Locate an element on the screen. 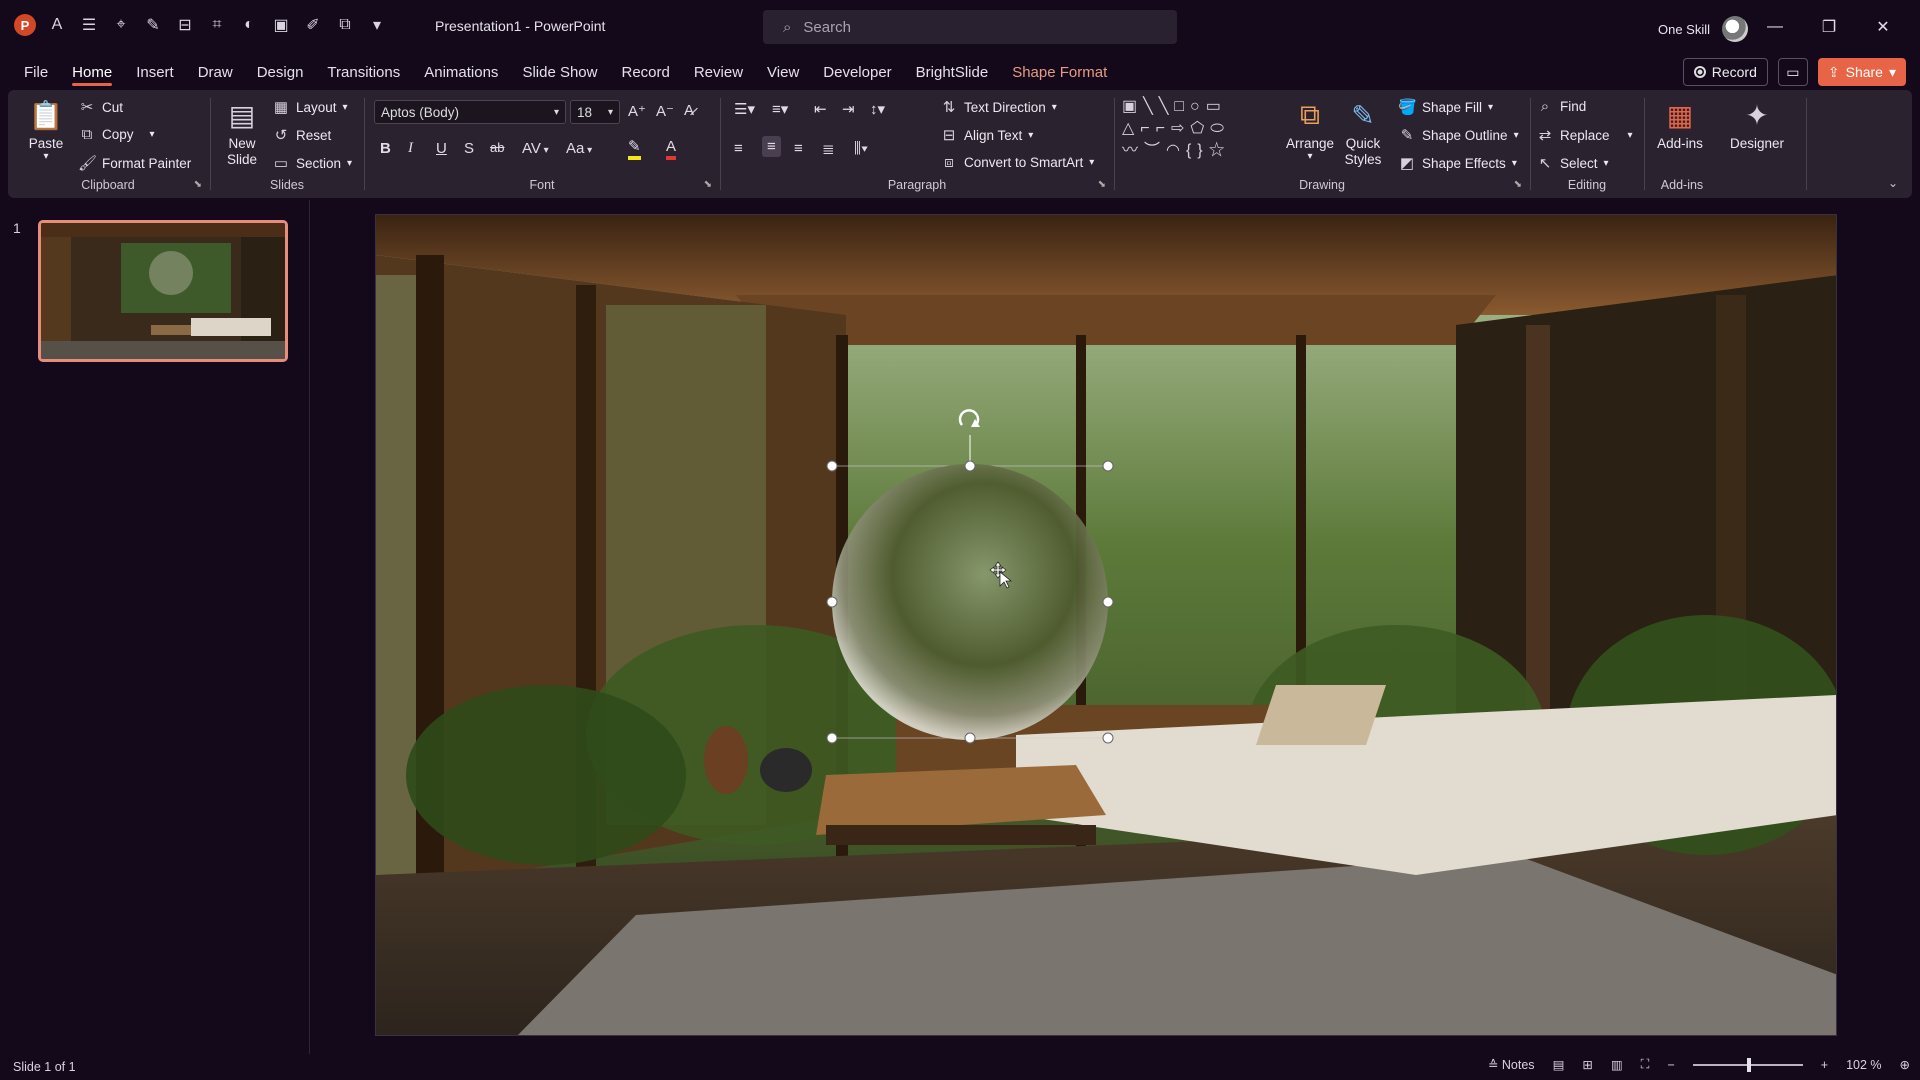 The height and width of the screenshot is (1080, 1920). resize-handle-top-right is located at coordinates (1108, 466).